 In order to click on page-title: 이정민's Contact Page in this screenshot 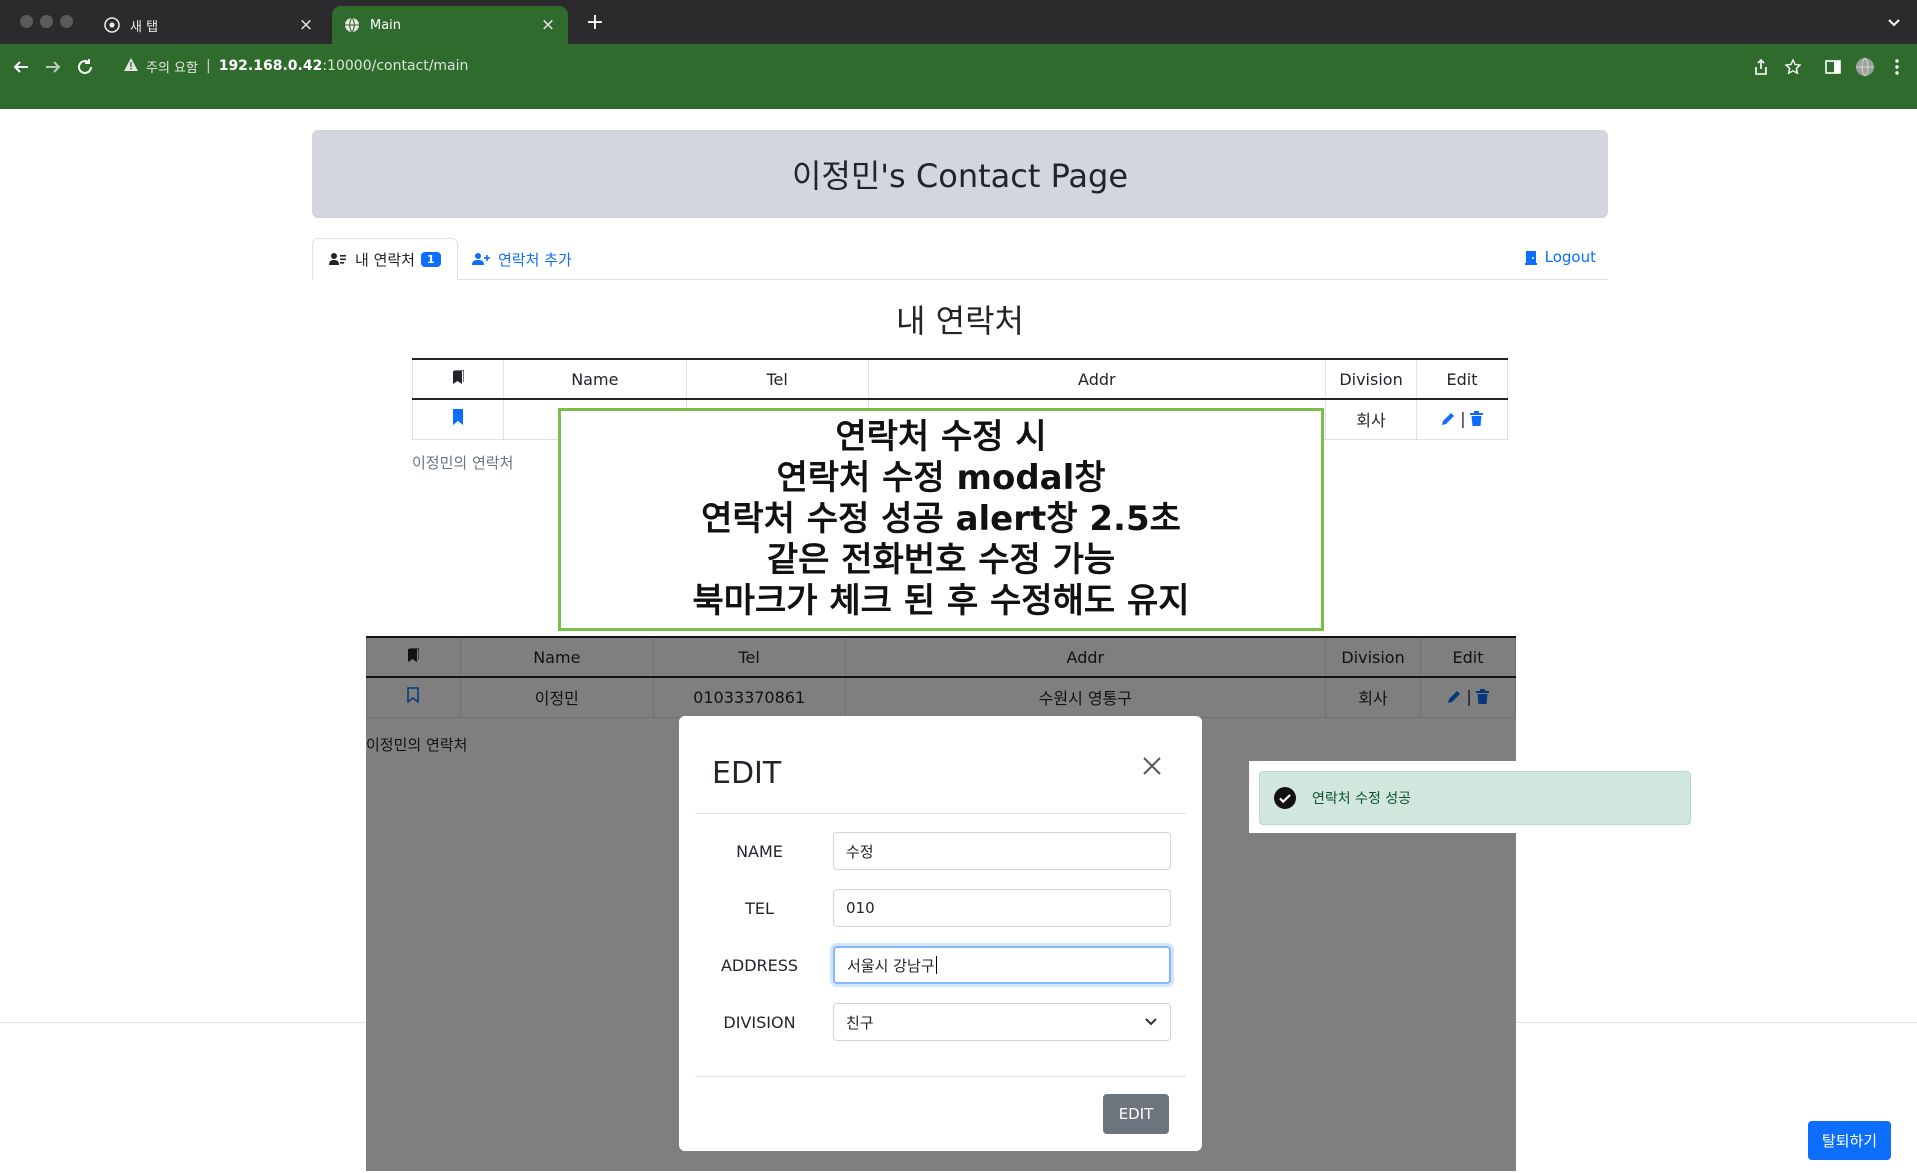, I will do `click(960, 176)`.